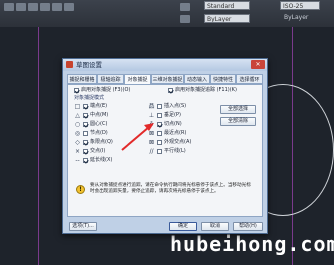  What do you see at coordinates (151, 142) in the screenshot?
I see `apparent-intersection-icon: ⊠` at bounding box center [151, 142].